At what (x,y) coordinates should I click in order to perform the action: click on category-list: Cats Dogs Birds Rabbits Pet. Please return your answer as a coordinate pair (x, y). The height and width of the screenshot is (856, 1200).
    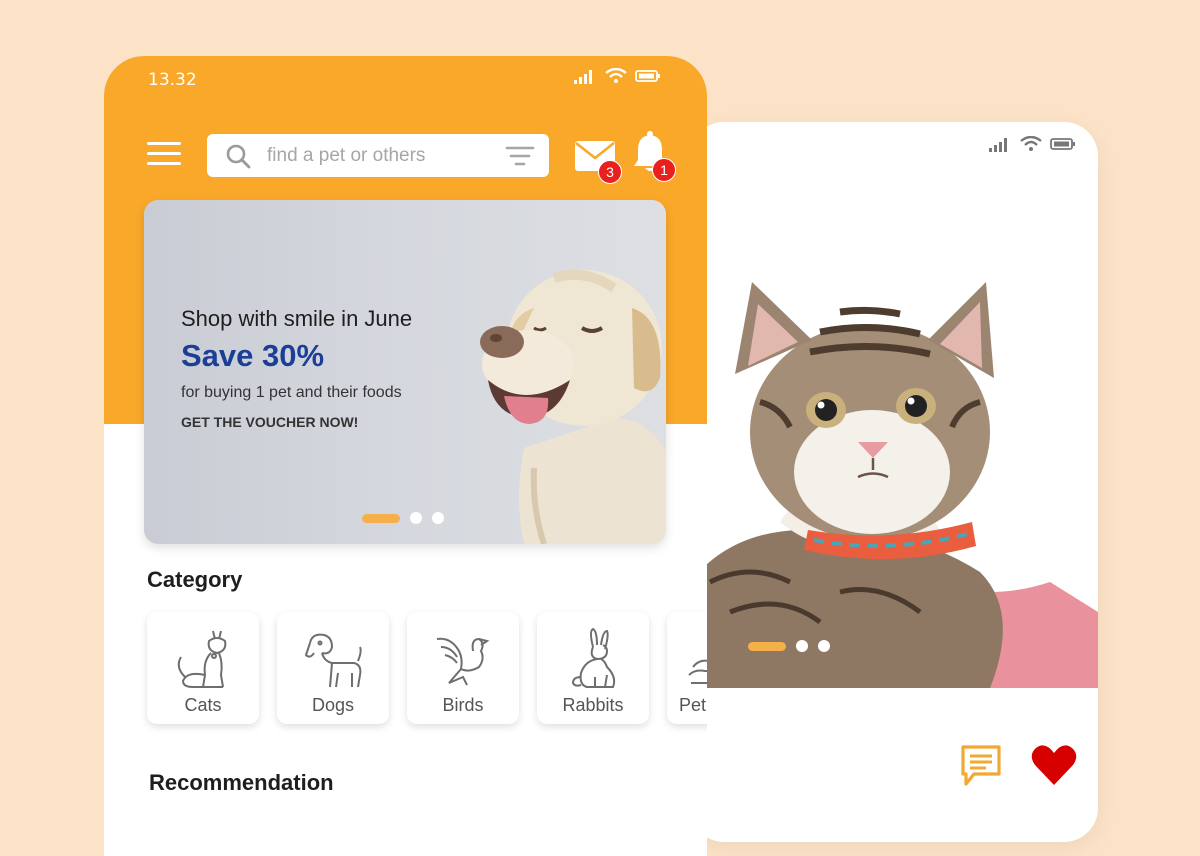
    Looking at the image, I should click on (427, 668).